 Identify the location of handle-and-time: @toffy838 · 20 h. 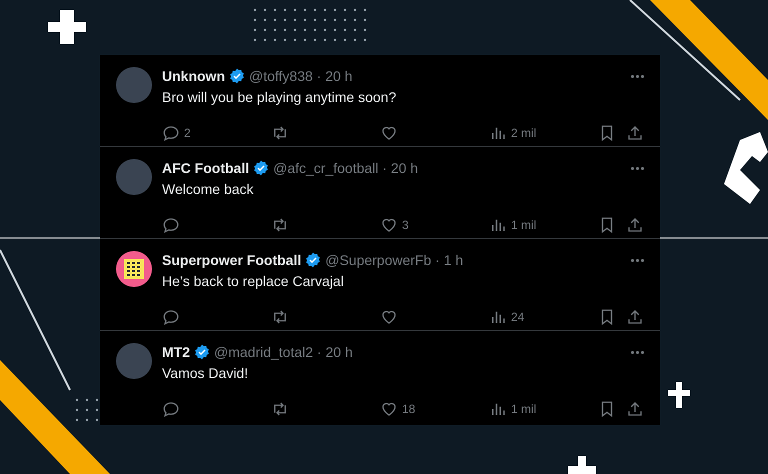
(300, 76).